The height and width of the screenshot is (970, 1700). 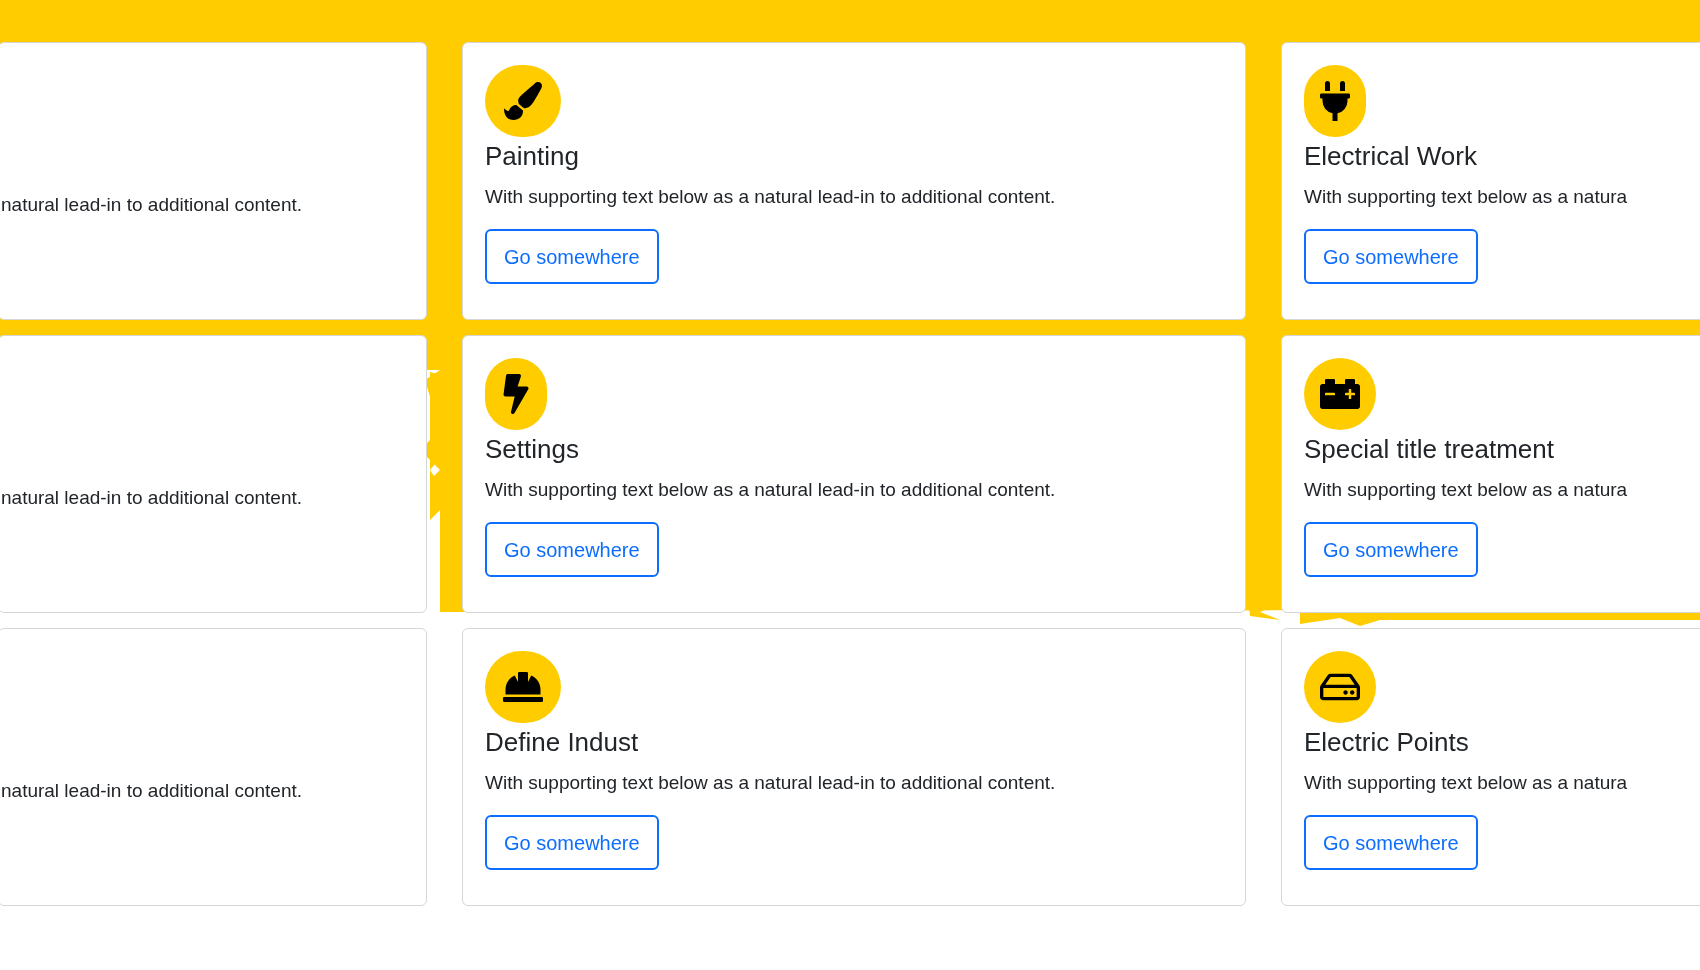 What do you see at coordinates (1429, 449) in the screenshot?
I see `card-title: Special title treatment` at bounding box center [1429, 449].